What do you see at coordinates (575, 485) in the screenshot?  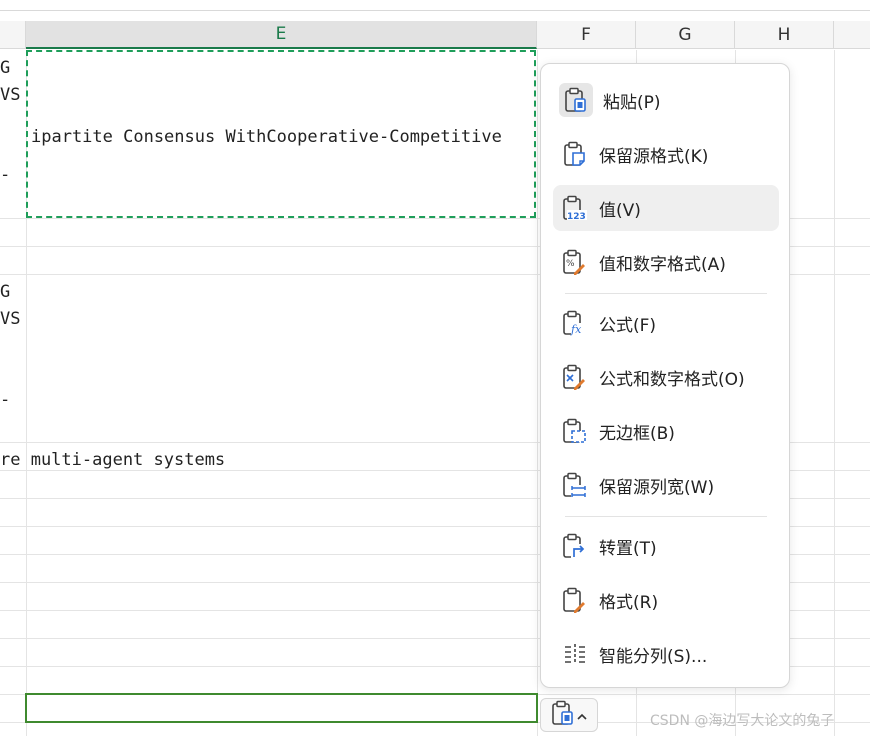 I see `keep-column-width-icon` at bounding box center [575, 485].